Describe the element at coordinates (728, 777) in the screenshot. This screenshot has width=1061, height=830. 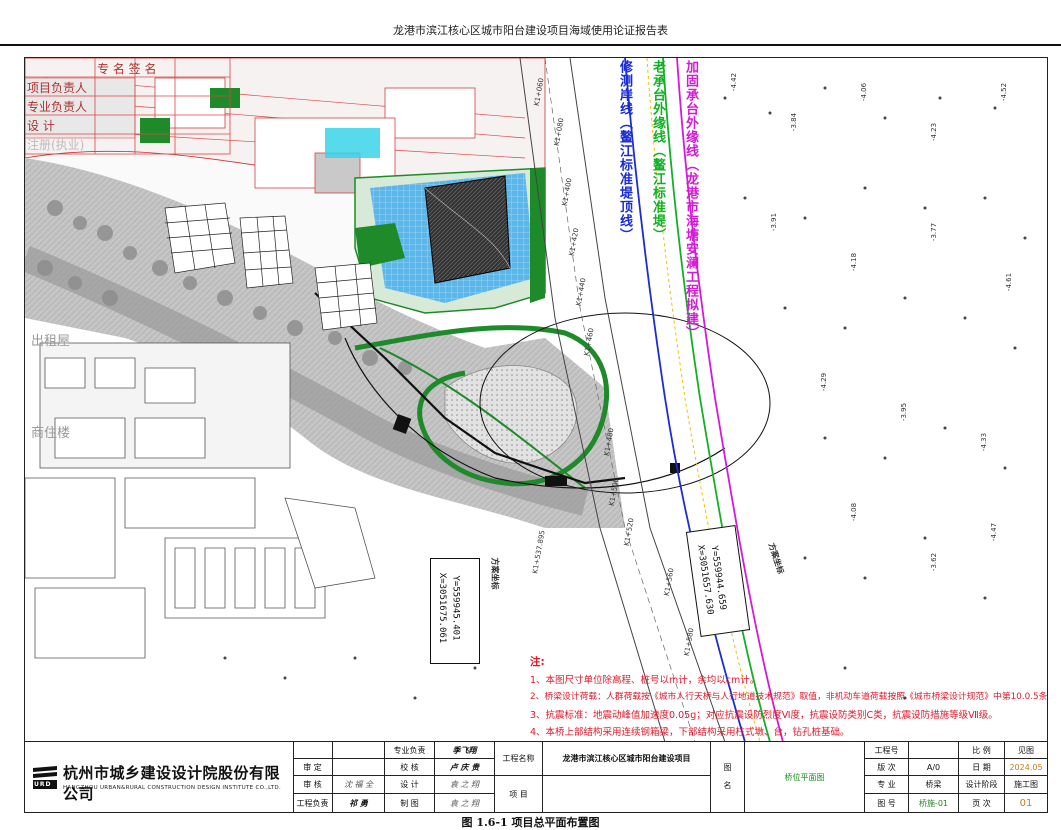
I see `figure-label: 图 名` at that location.